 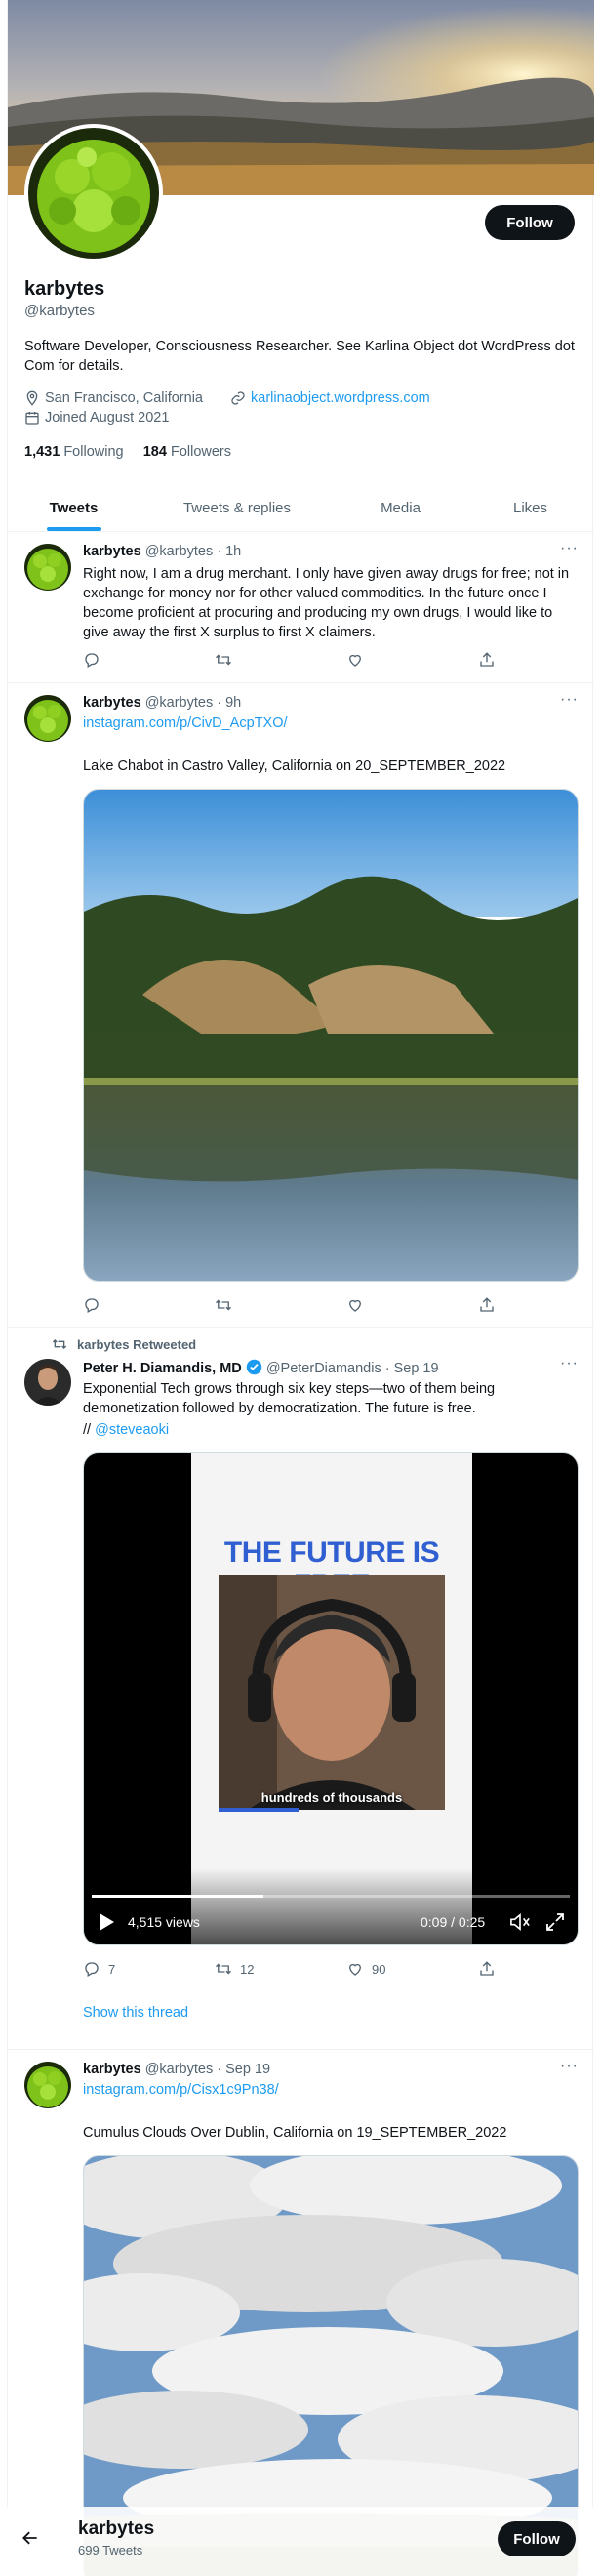 I want to click on video-progress-track, so click(x=331, y=1896).